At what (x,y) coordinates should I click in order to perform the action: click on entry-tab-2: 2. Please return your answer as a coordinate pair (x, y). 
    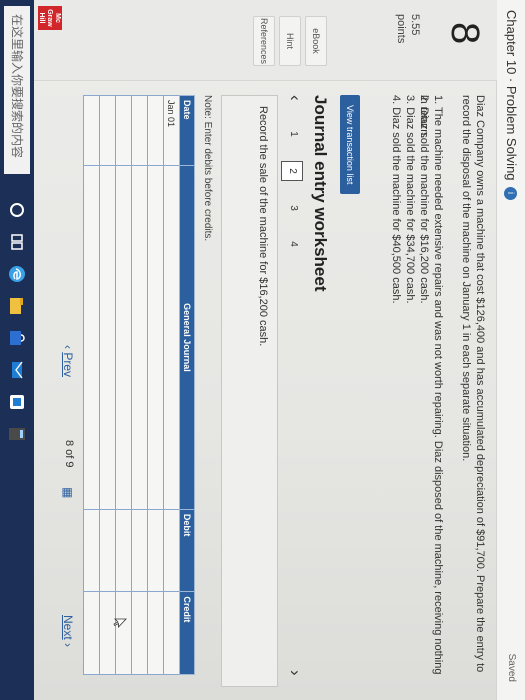
    Looking at the image, I should click on (292, 171).